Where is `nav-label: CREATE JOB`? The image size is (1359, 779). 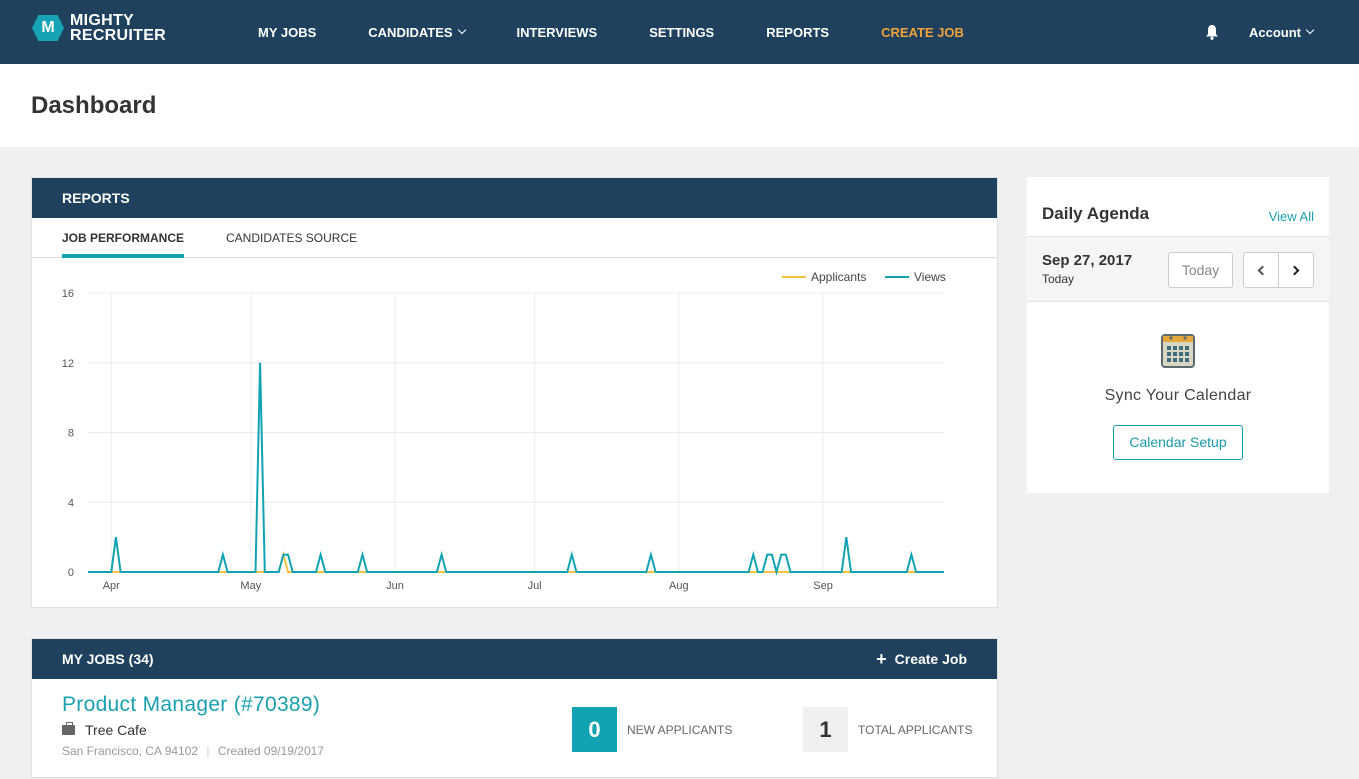 nav-label: CREATE JOB is located at coordinates (922, 32).